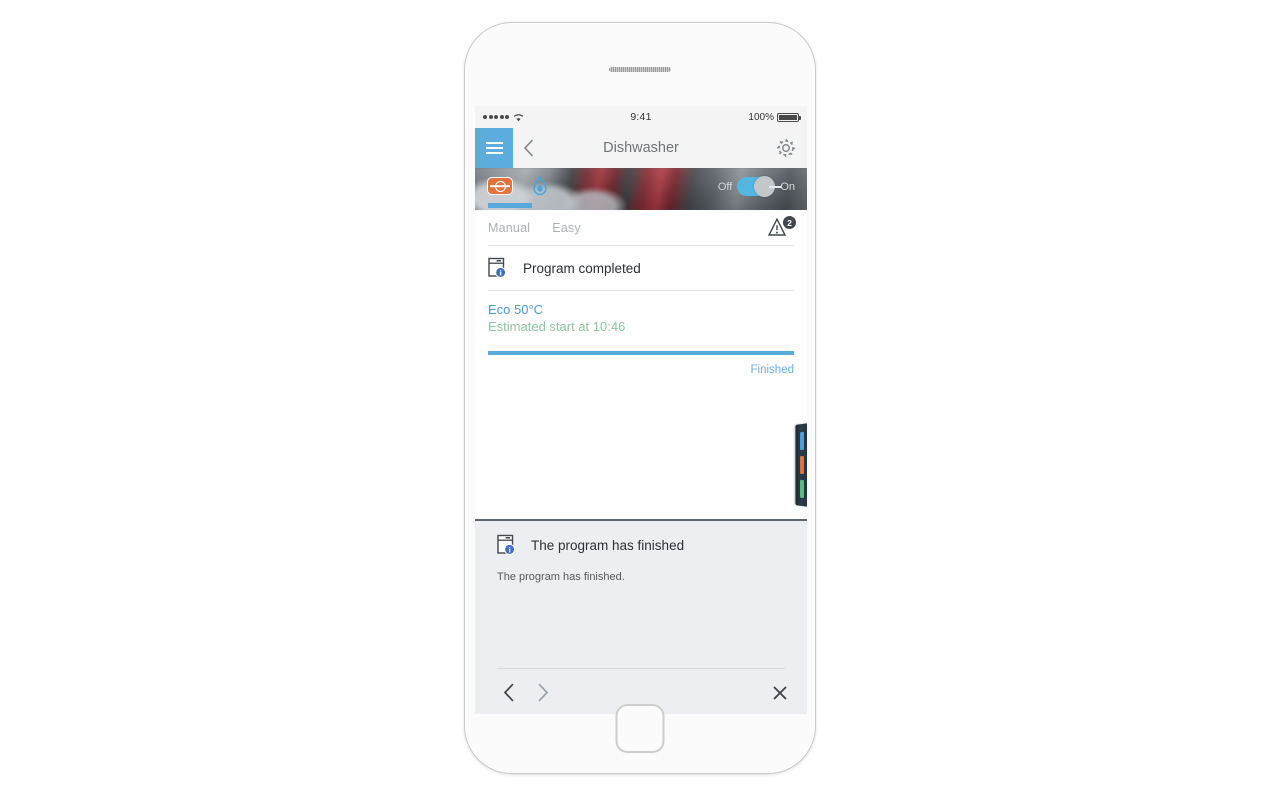 Image resolution: width=1280 pixels, height=800 pixels. I want to click on divider, so click(641, 668).